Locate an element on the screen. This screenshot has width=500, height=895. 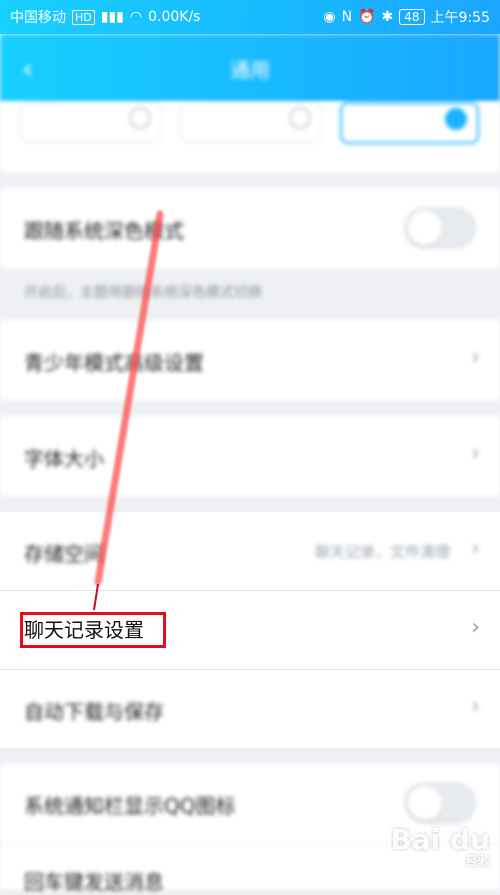
annotation-arrow is located at coordinates (128, 410).